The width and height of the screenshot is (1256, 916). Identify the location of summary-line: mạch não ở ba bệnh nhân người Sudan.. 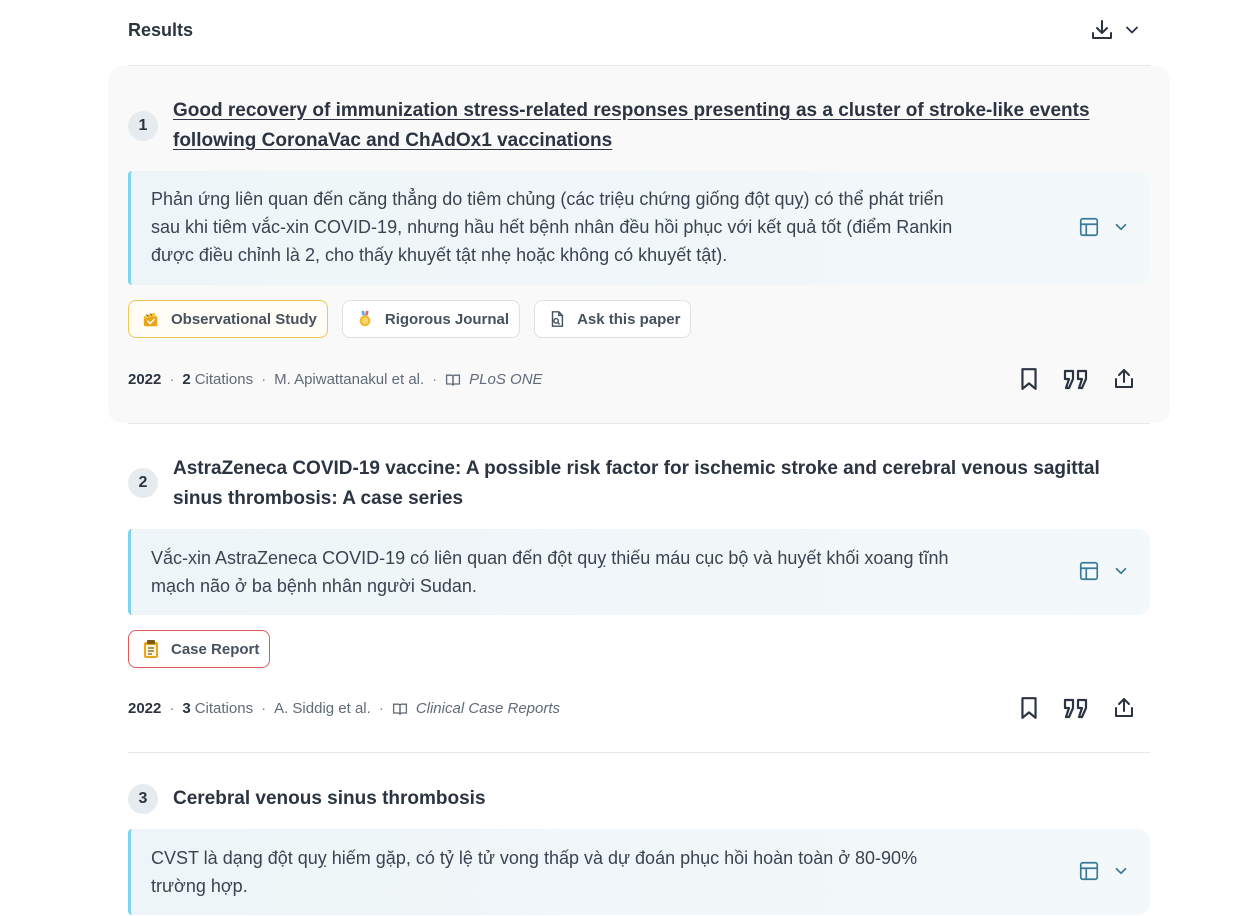
(314, 586).